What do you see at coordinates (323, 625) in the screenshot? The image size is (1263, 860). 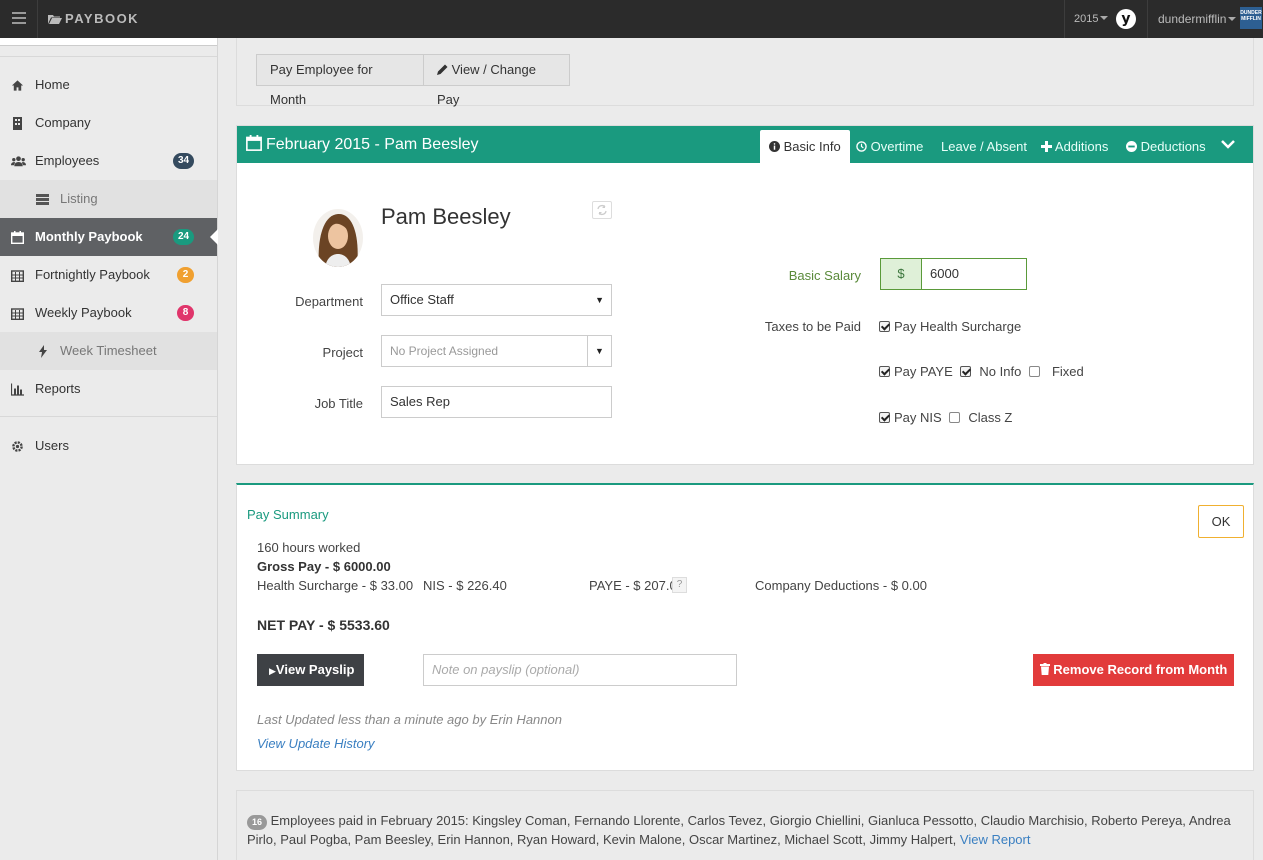 I see `net-pay: NET PAY - $ 5533.60` at bounding box center [323, 625].